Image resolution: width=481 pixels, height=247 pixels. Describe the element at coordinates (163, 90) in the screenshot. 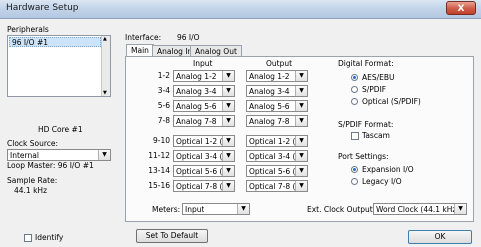

I see `channel-label: 3-4` at that location.